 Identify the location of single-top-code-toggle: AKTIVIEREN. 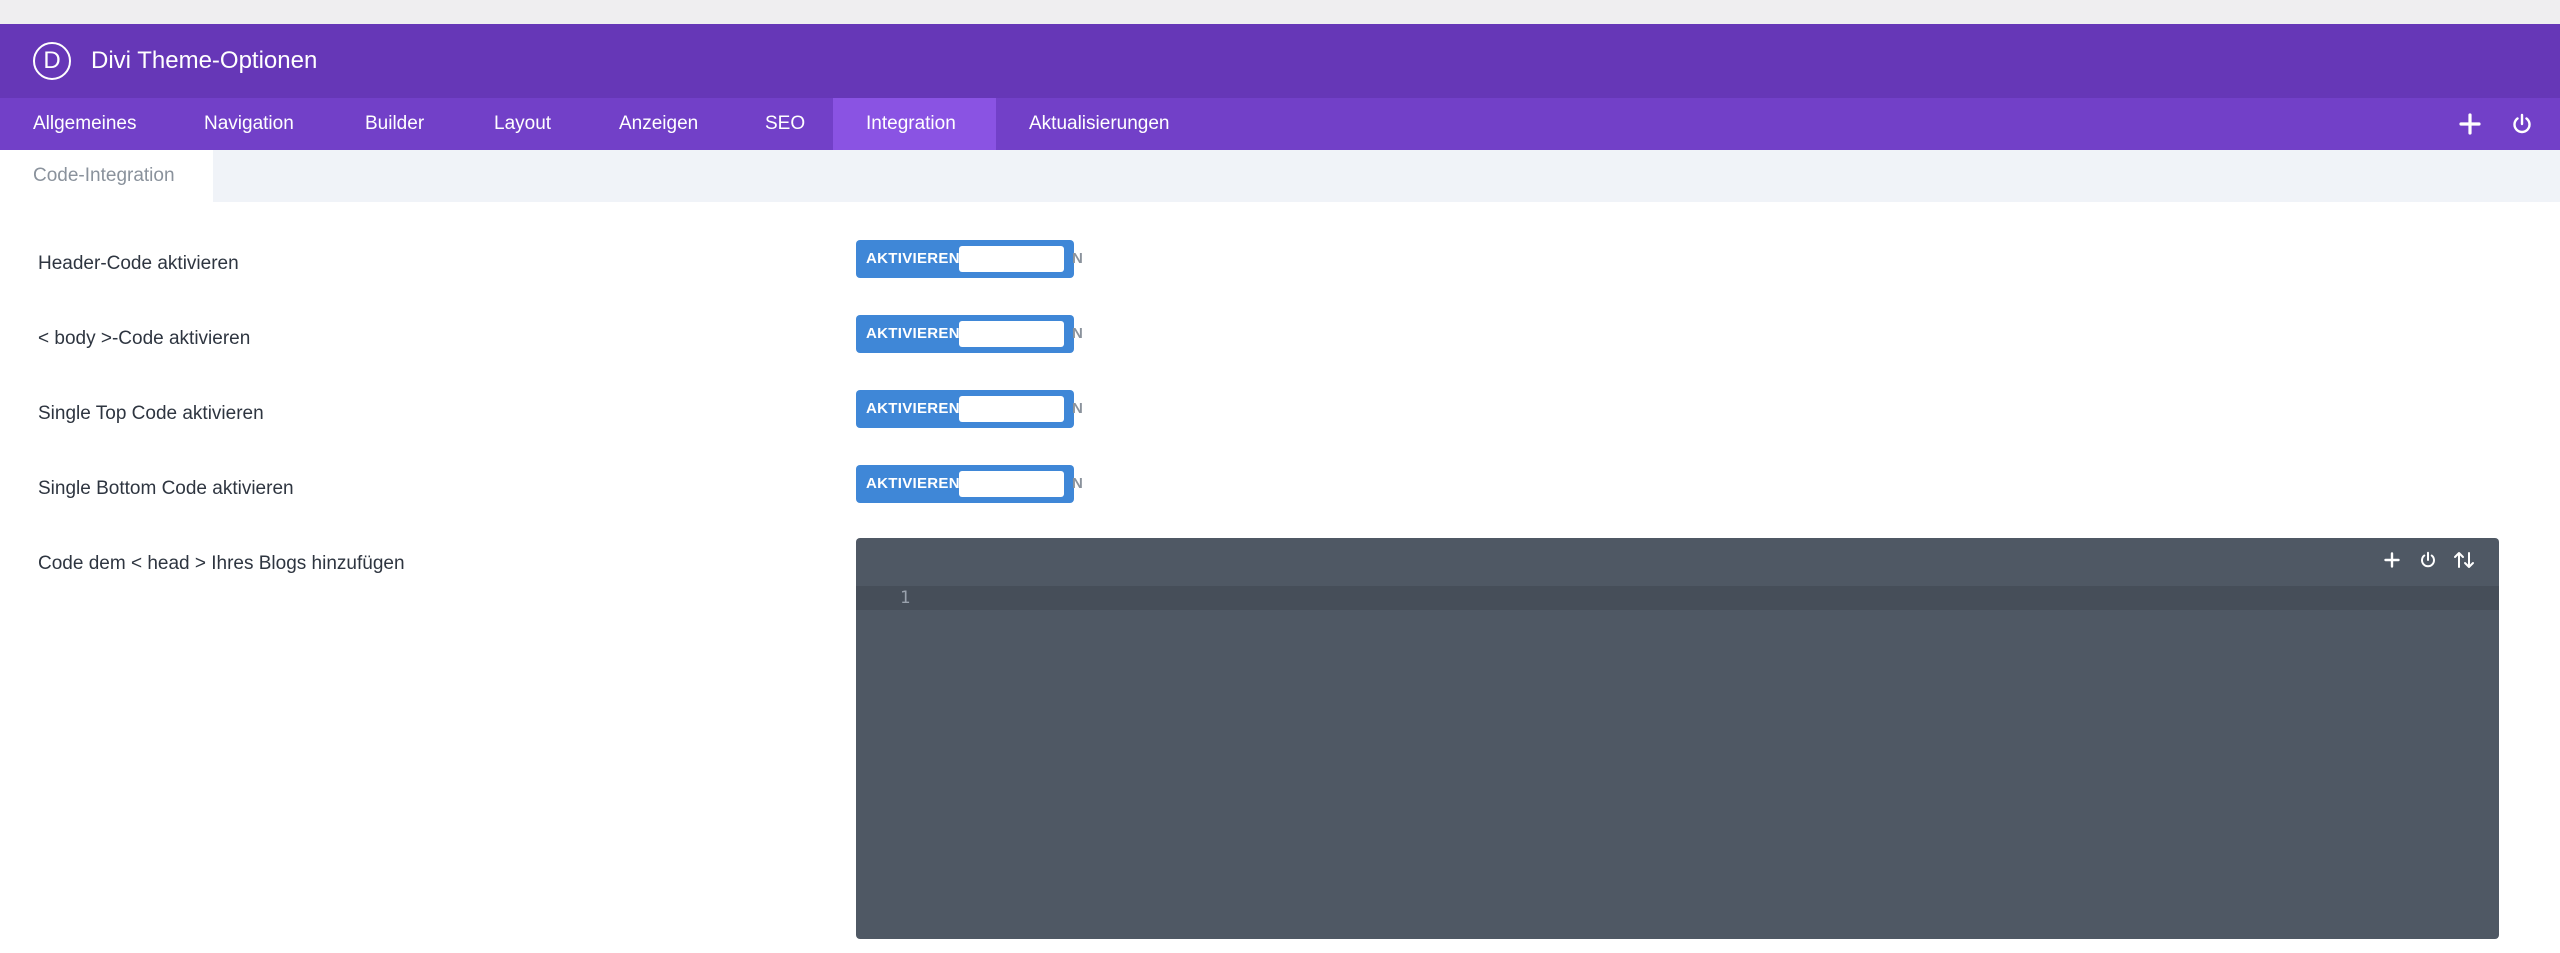
(965, 409).